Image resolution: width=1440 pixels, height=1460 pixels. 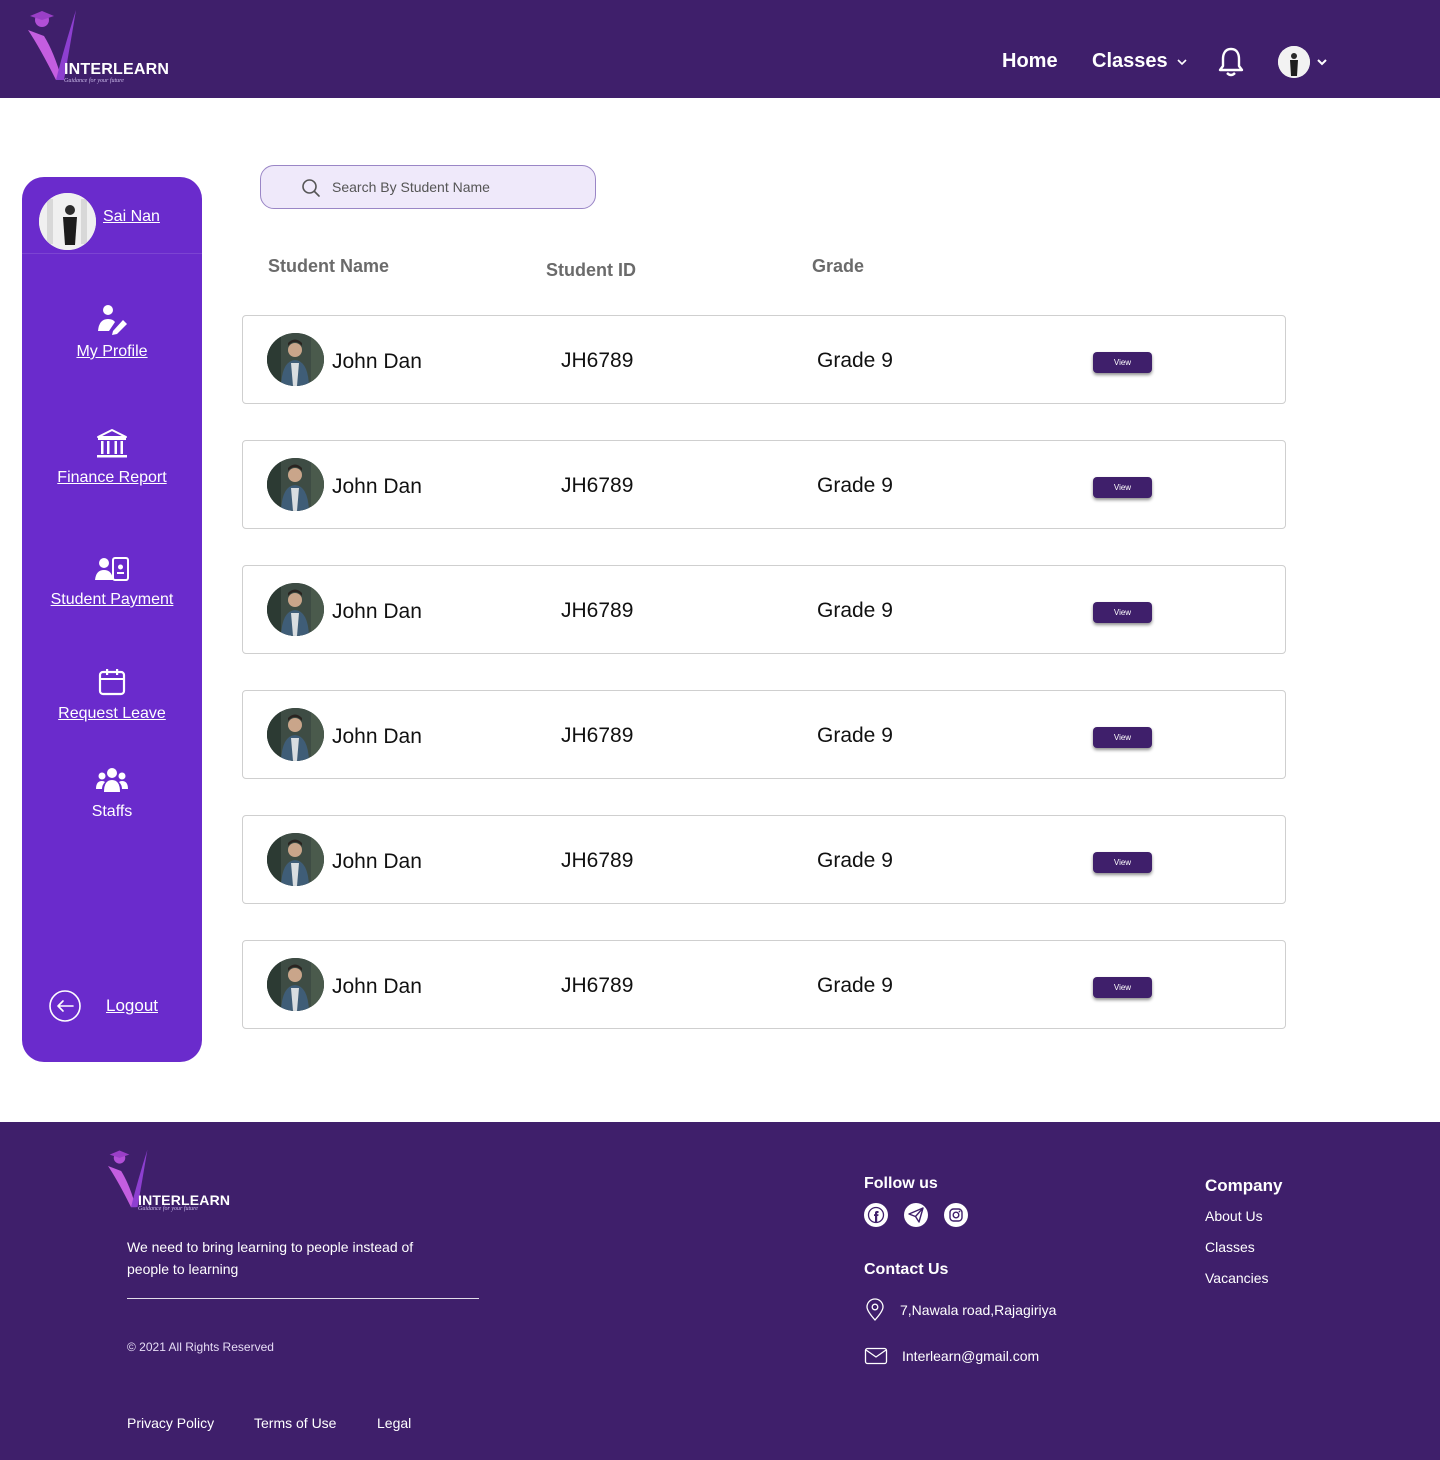 I want to click on sidebar-item-my-profile: My Profile, so click(x=112, y=332).